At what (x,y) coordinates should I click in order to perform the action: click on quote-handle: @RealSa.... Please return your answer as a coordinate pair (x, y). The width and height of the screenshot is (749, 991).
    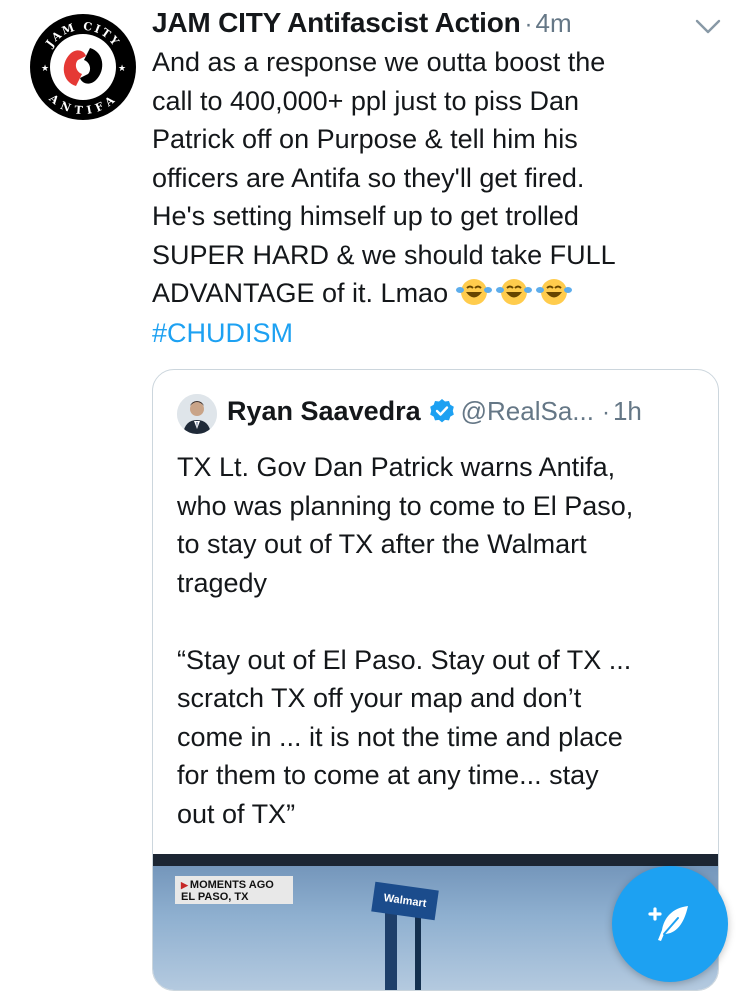
    Looking at the image, I should click on (527, 411).